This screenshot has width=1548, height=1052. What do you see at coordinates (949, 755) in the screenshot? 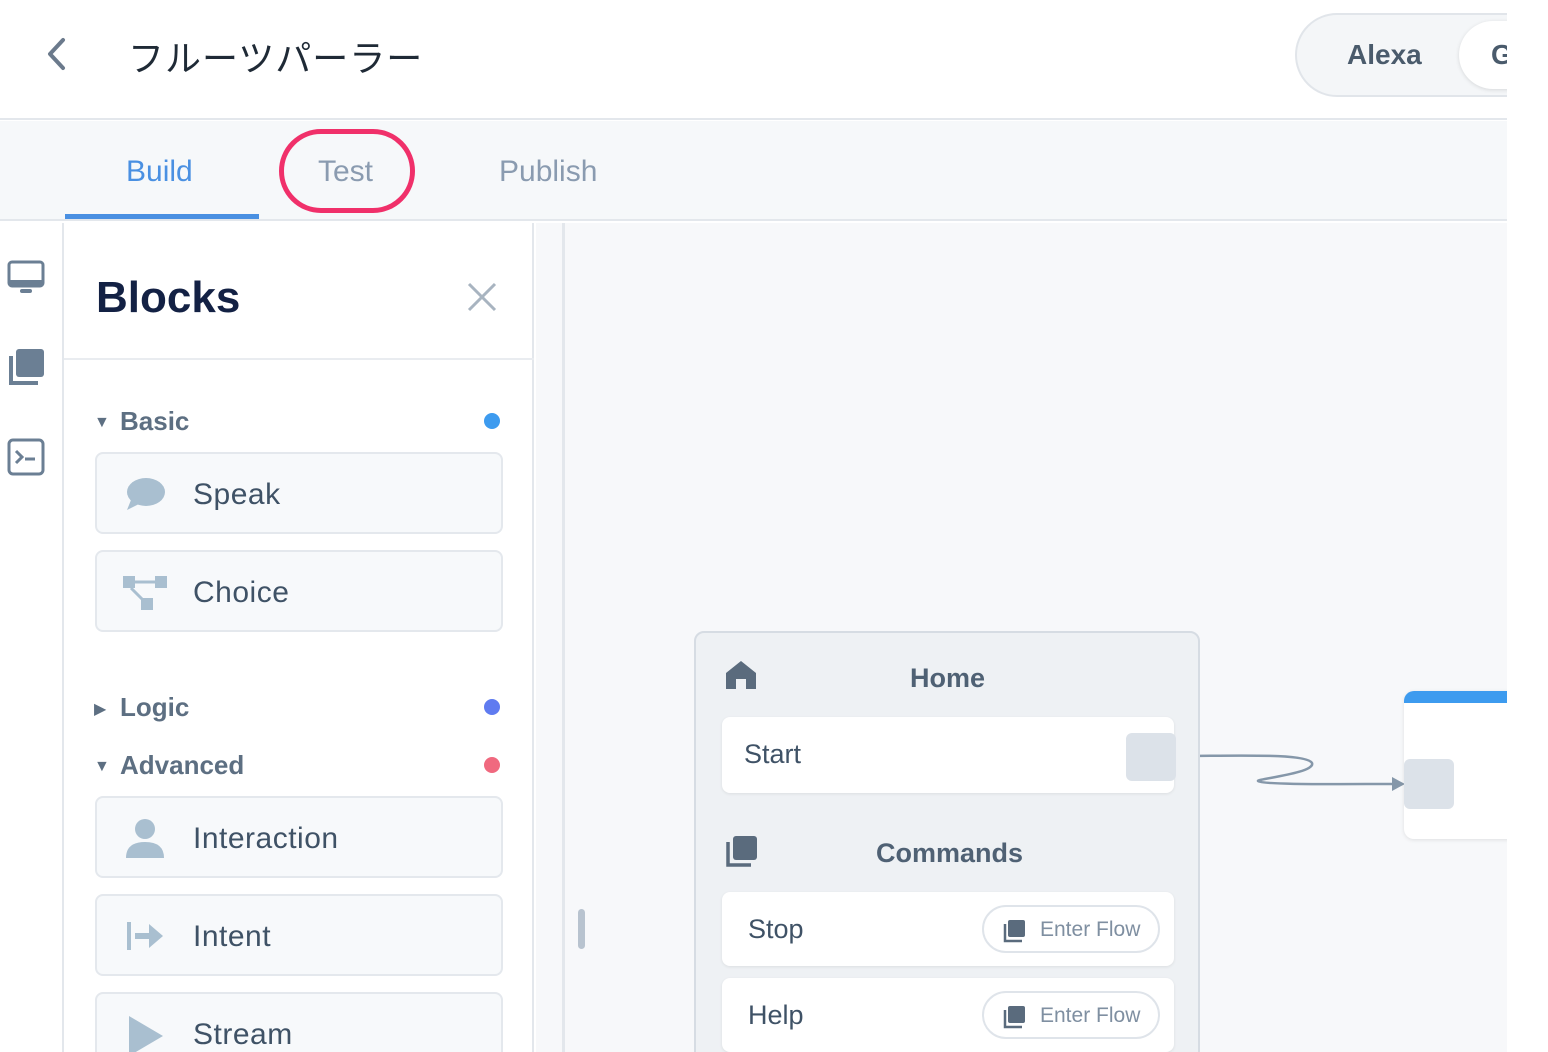
I see `start-step: Start` at bounding box center [949, 755].